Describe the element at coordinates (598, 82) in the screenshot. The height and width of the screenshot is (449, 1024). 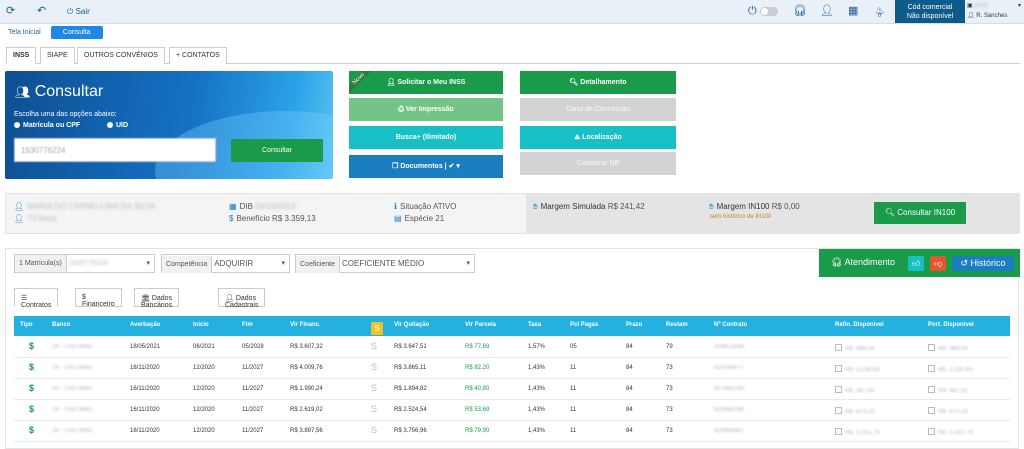
I see `detalhamento-button: 🔍︎ Detalhamento` at that location.